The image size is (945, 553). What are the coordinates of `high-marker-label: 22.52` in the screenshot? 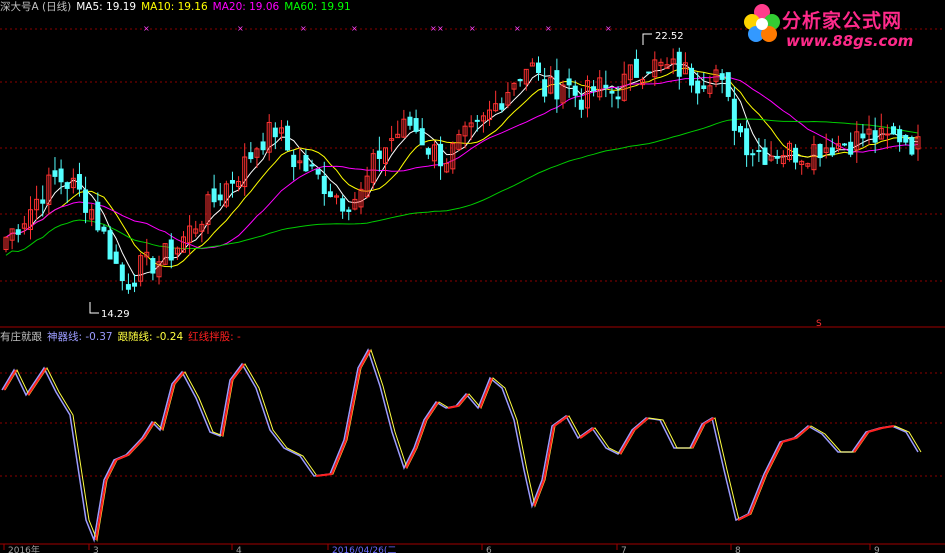 It's located at (669, 36).